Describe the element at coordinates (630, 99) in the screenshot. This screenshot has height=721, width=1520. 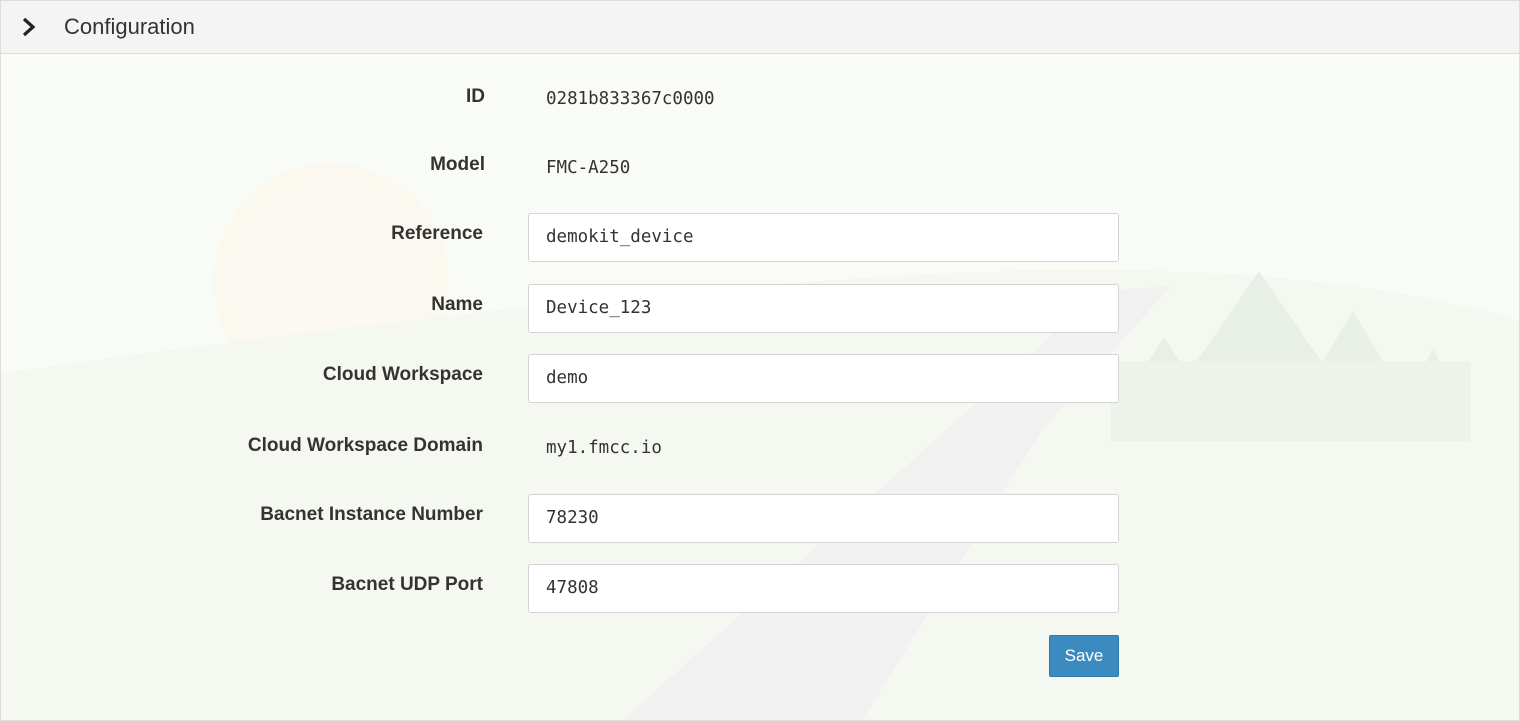
I see `id-value: 0281b833367c0000` at that location.